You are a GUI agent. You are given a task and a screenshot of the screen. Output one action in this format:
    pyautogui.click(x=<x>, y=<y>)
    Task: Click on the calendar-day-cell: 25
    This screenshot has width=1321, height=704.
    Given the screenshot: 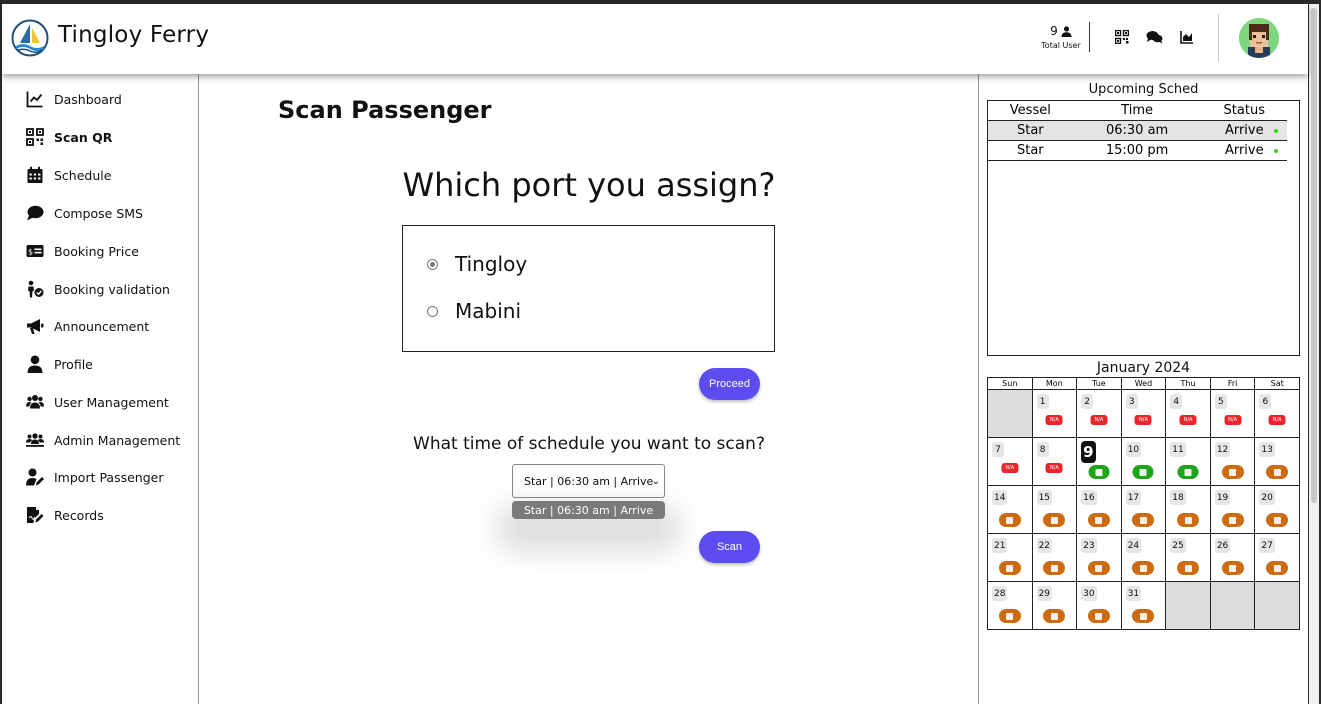 What is the action you would take?
    pyautogui.click(x=1188, y=557)
    